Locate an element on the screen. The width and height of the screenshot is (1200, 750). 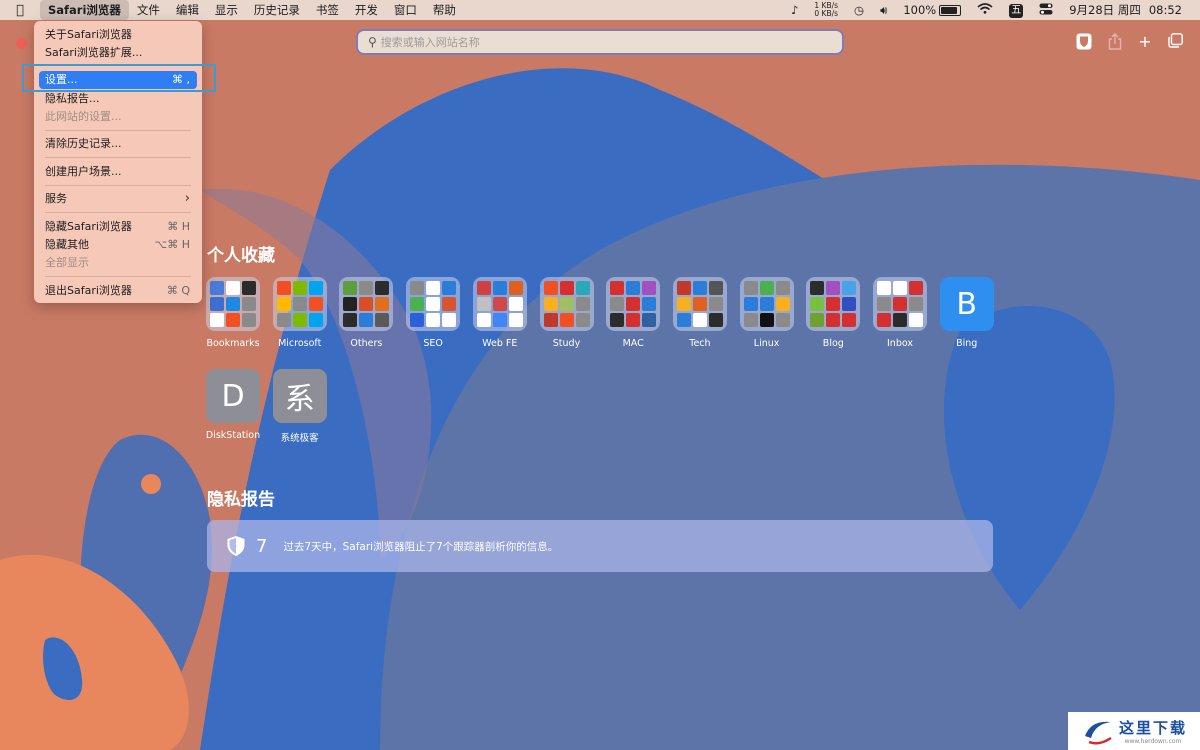
wifi-icon is located at coordinates (985, 10).